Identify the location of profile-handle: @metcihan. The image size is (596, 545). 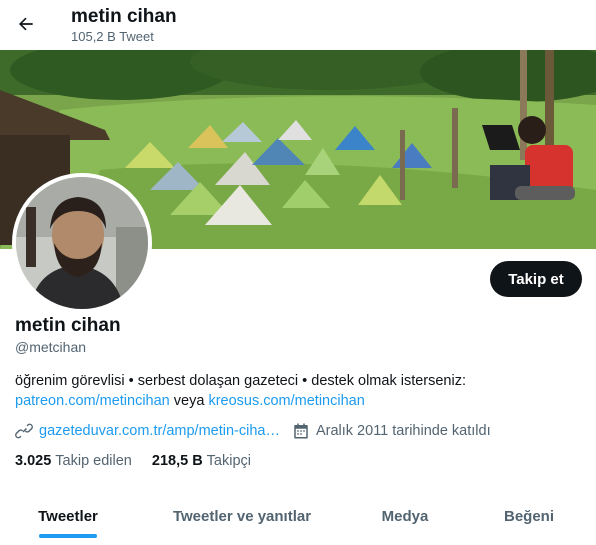
(51, 347).